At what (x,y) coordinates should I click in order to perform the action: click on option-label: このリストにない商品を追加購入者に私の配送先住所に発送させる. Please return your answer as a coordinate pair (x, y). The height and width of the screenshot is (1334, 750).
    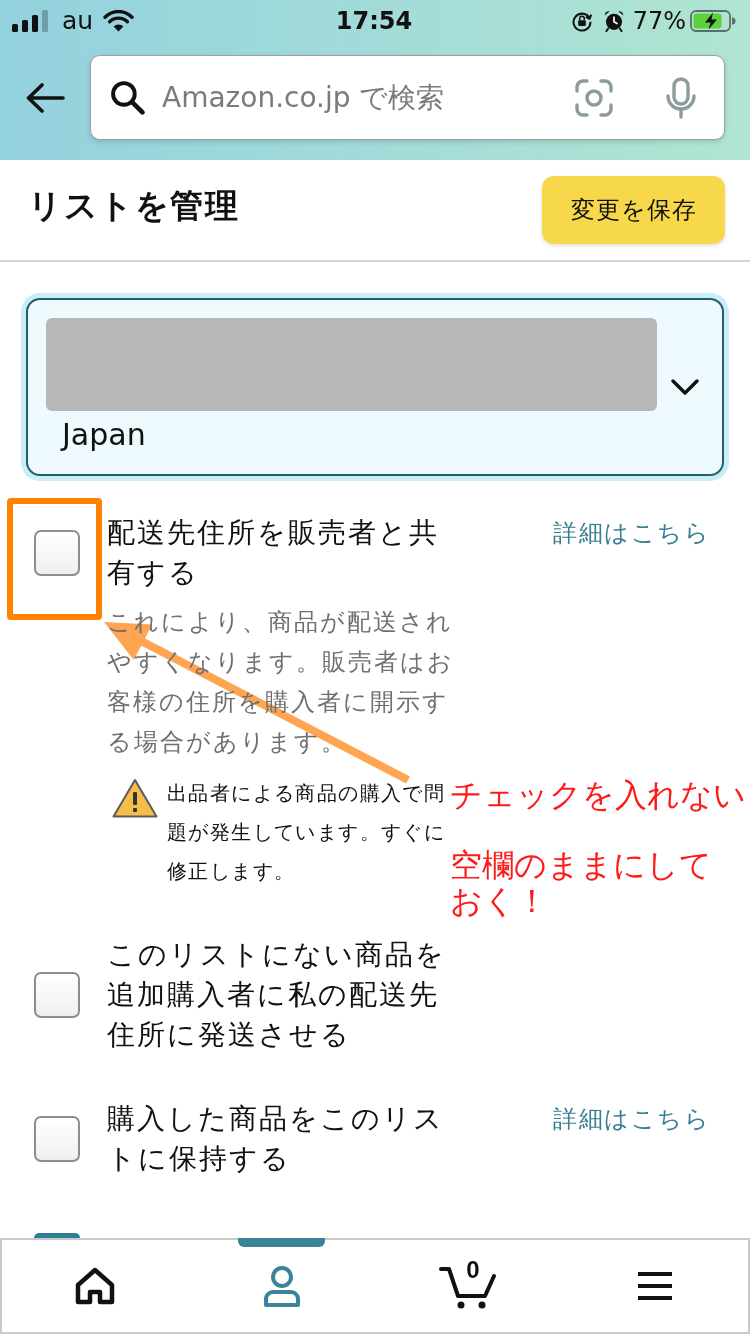
    Looking at the image, I should click on (277, 995).